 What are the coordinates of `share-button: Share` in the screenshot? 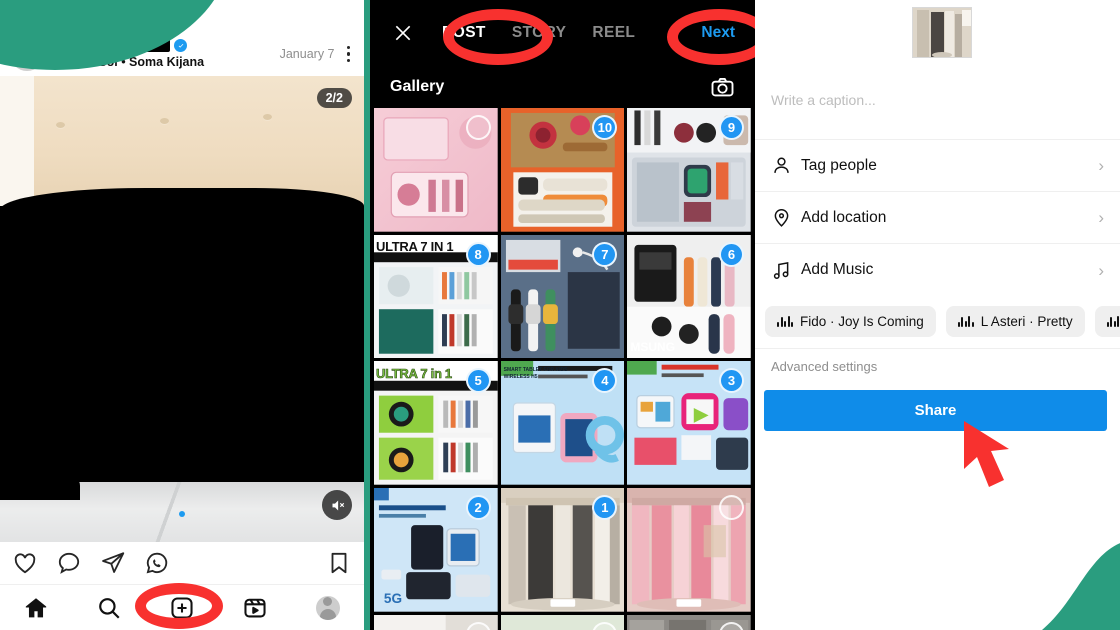 It's located at (935, 410).